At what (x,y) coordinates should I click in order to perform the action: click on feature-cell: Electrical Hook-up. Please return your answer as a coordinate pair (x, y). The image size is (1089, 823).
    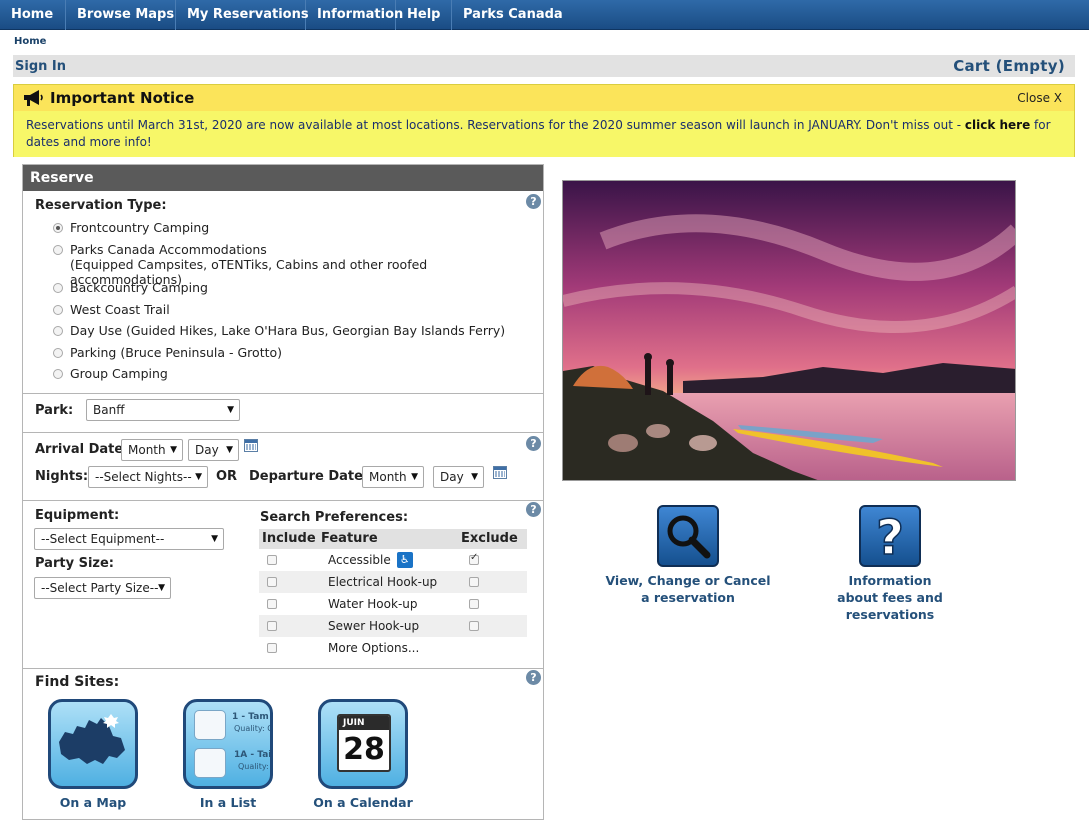
    Looking at the image, I should click on (383, 582).